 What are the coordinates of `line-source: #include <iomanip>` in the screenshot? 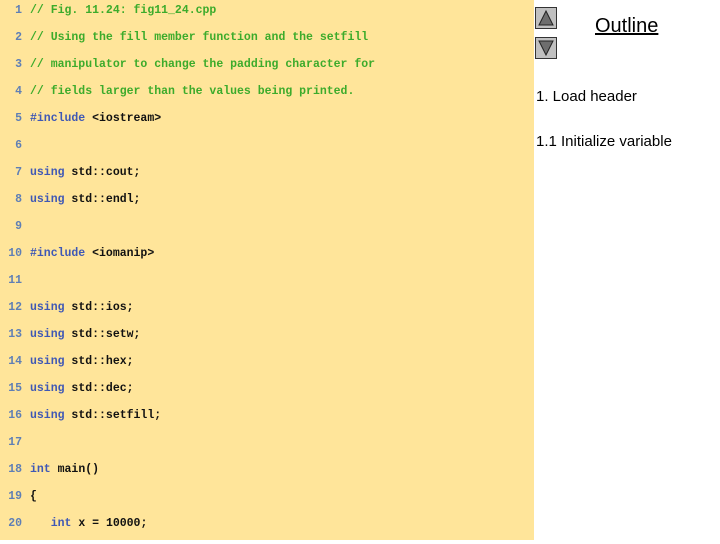 It's located at (92, 254).